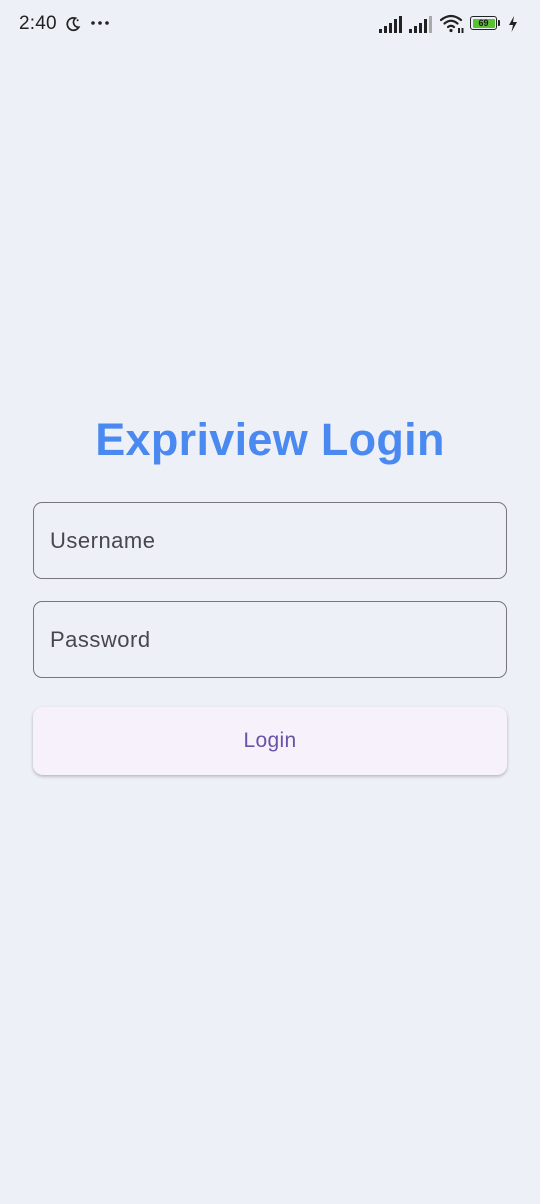  I want to click on username-field, so click(270, 540).